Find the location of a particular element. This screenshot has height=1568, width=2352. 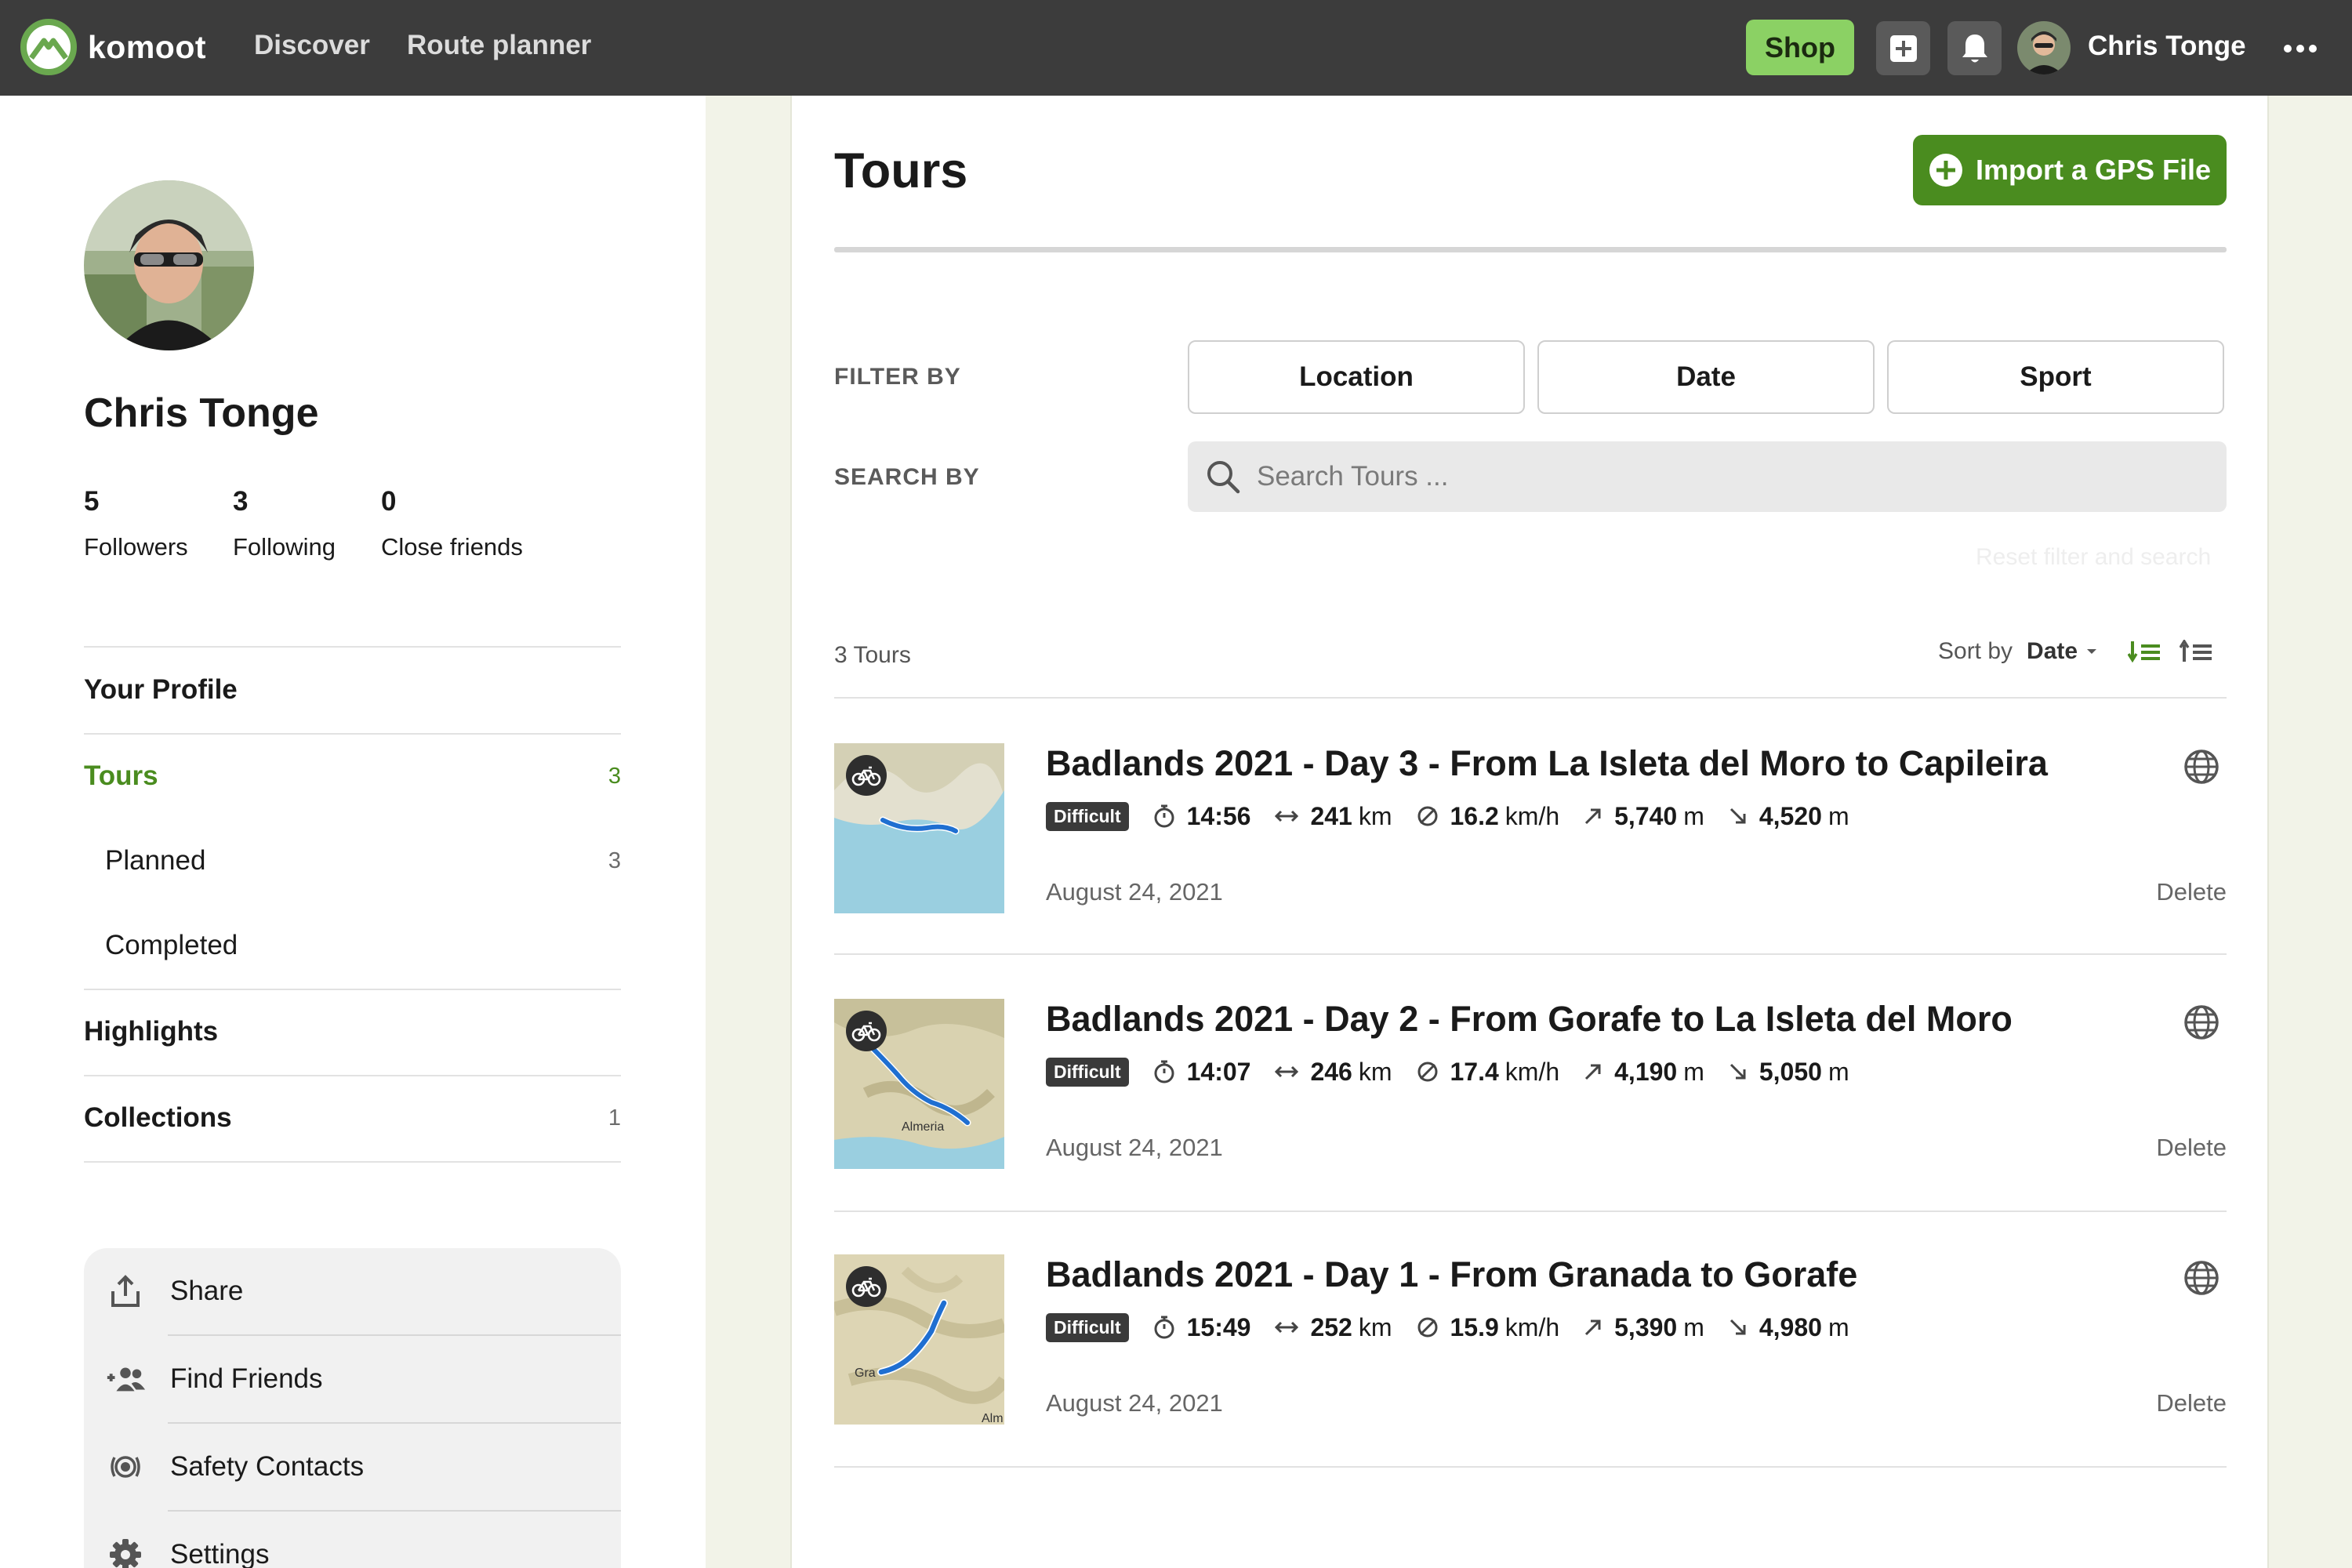

filter-location-button: Location is located at coordinates (1356, 377).